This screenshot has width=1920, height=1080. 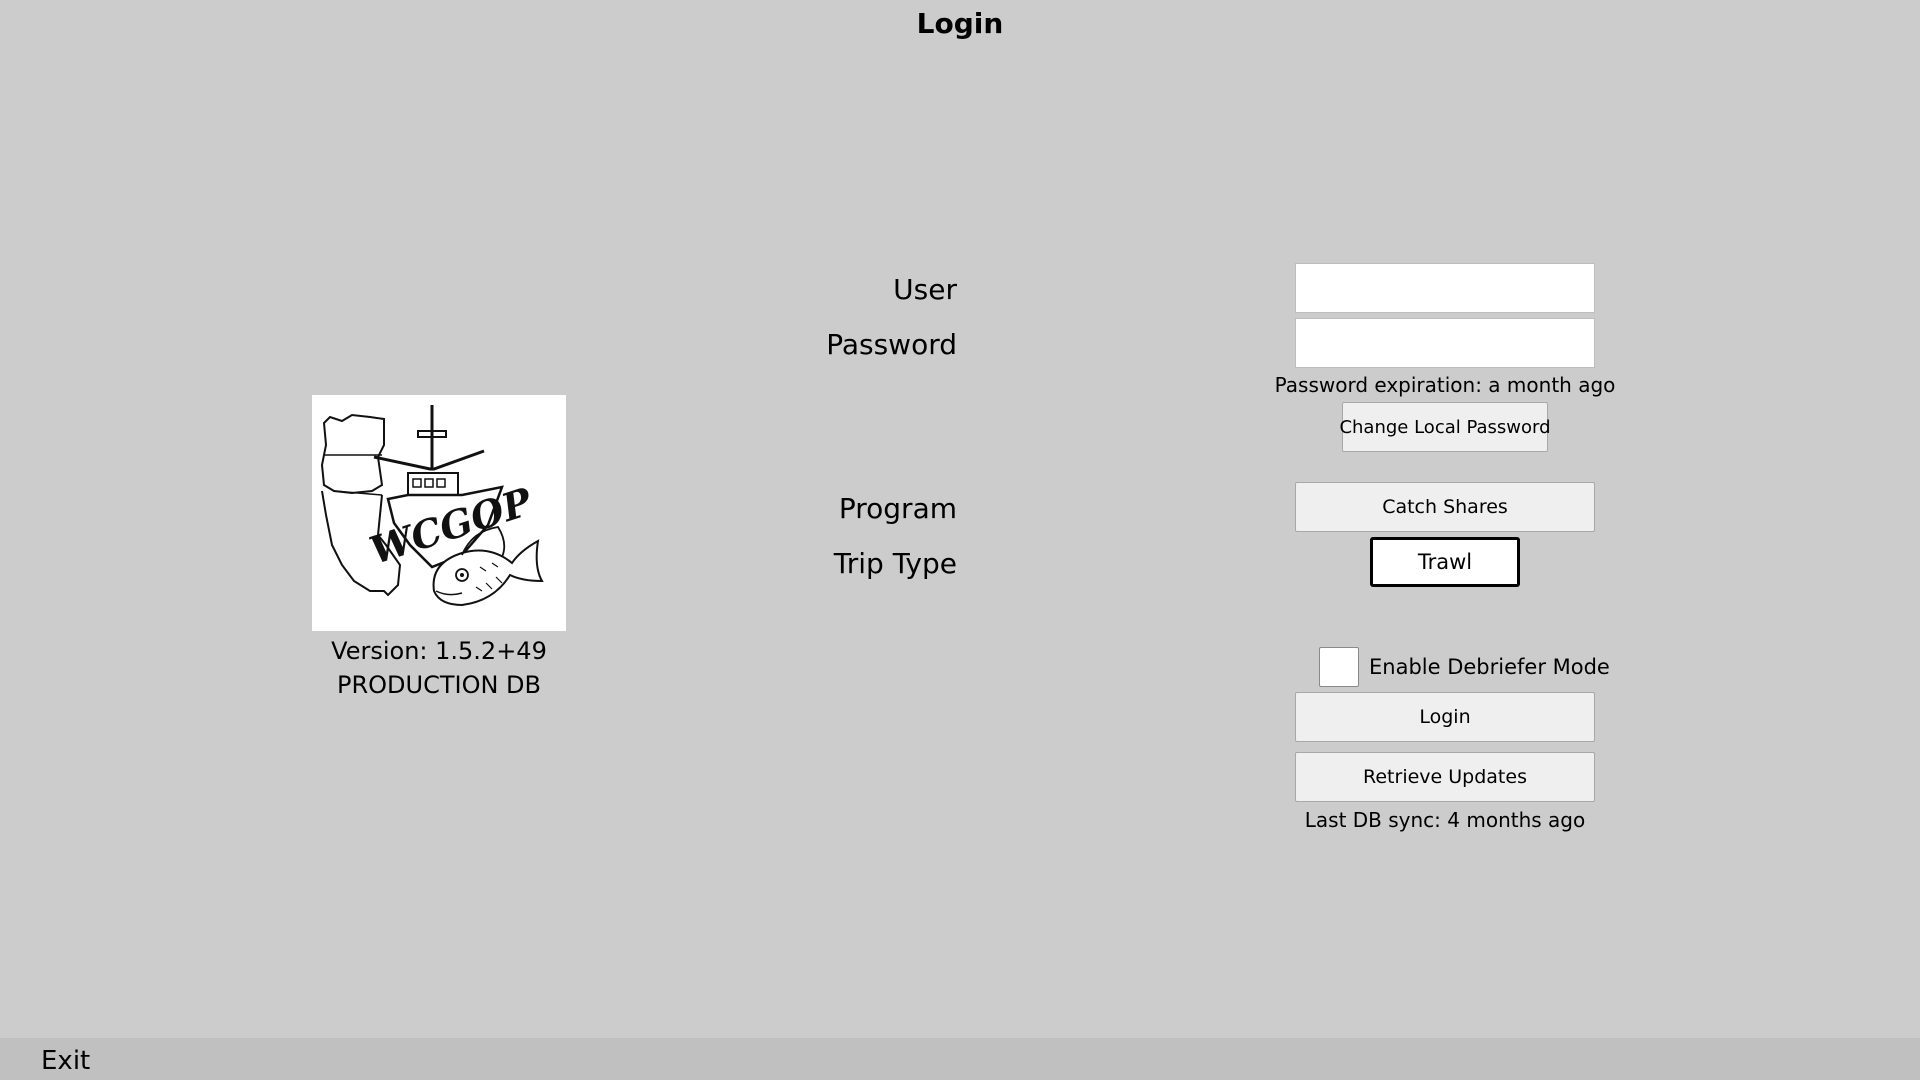 What do you see at coordinates (439, 685) in the screenshot?
I see `database-text: PRODUCTION DB` at bounding box center [439, 685].